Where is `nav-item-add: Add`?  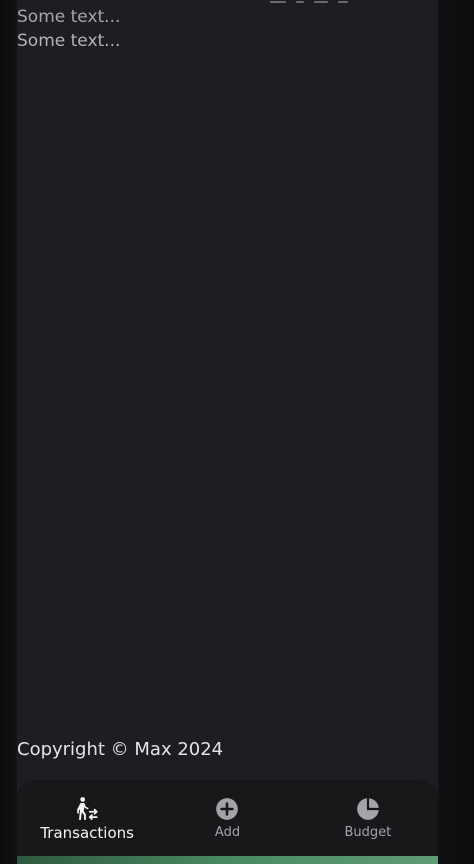 nav-item-add: Add is located at coordinates (227, 811).